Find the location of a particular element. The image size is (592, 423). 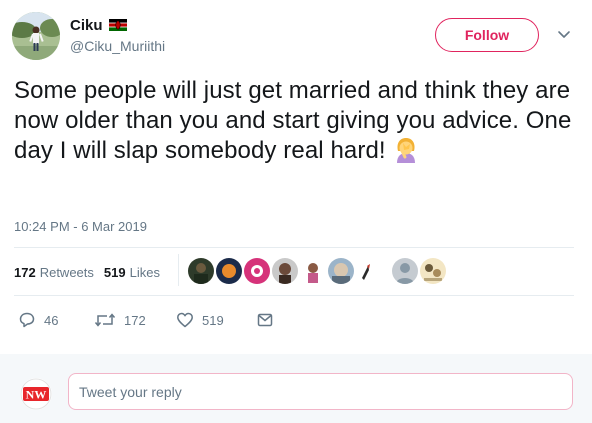

retweet-icon is located at coordinates (105, 320).